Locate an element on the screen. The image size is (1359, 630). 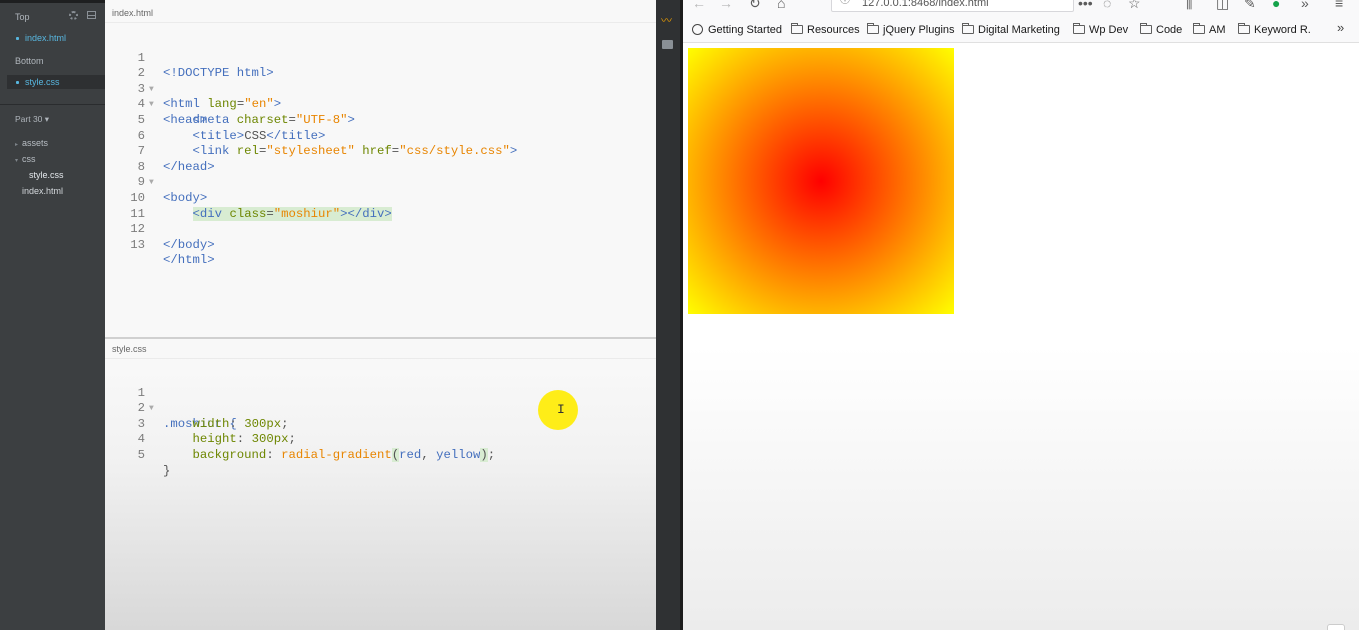
info-icon: ⓘ is located at coordinates (845, 3).